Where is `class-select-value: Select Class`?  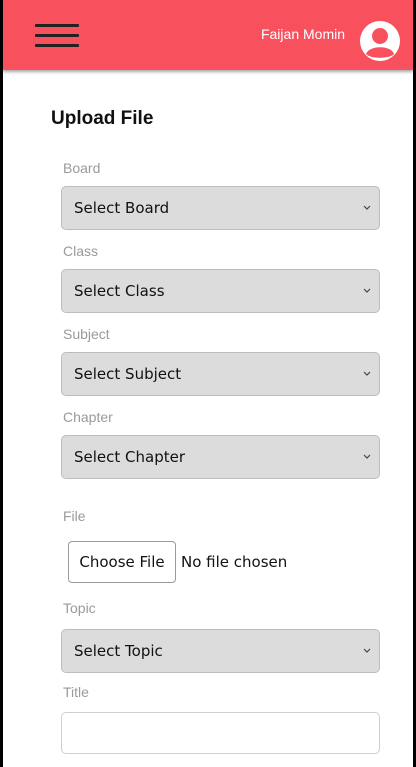
class-select-value: Select Class is located at coordinates (119, 291).